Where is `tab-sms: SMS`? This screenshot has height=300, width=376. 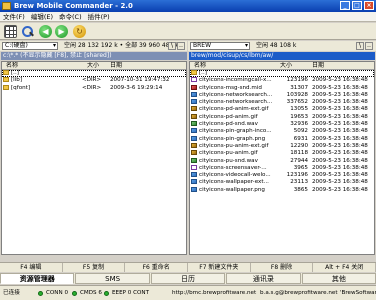 tab-sms: SMS is located at coordinates (112, 278).